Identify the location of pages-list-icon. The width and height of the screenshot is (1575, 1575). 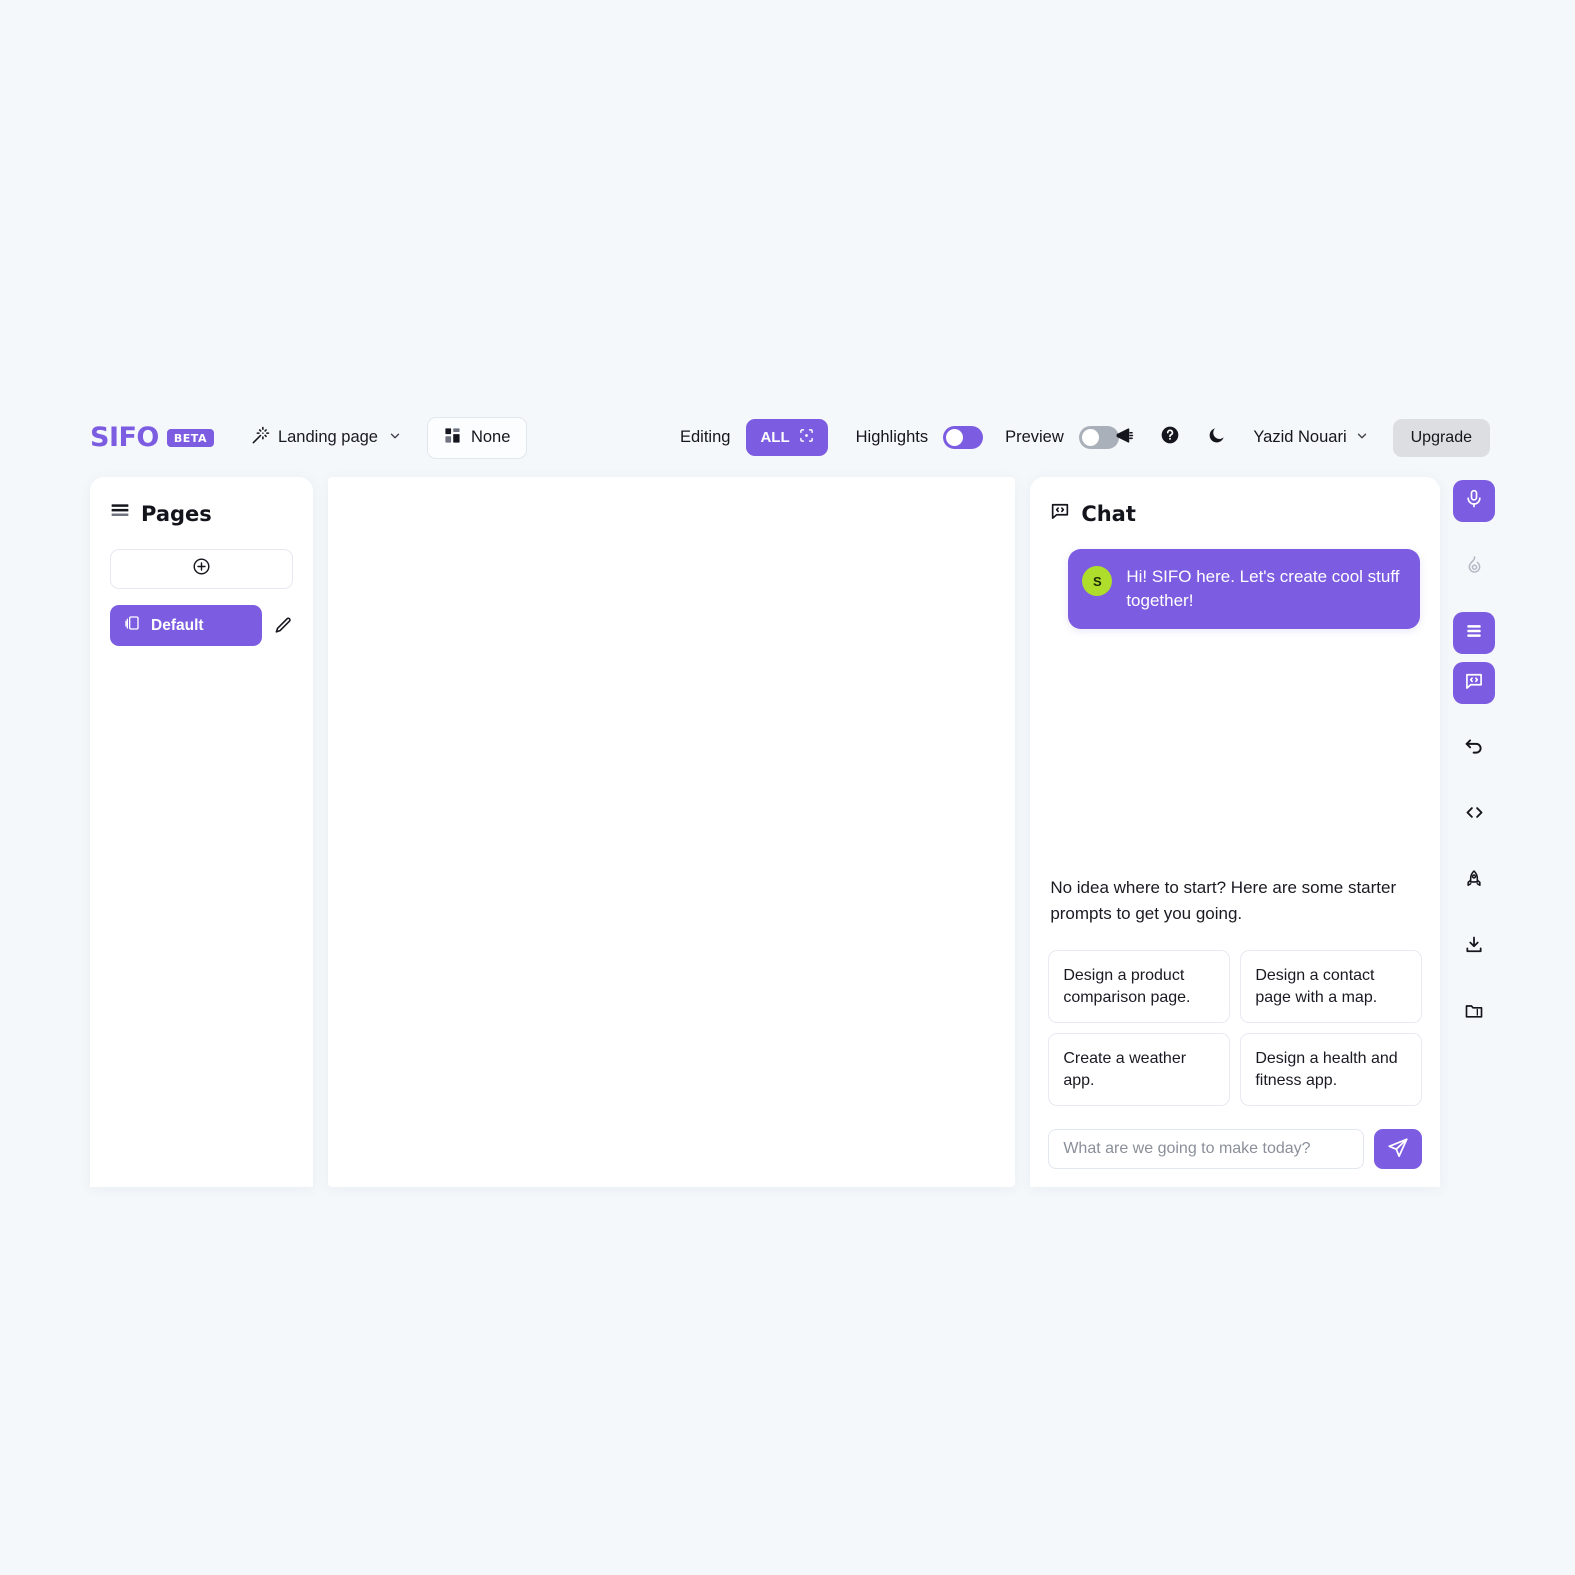
(120, 513).